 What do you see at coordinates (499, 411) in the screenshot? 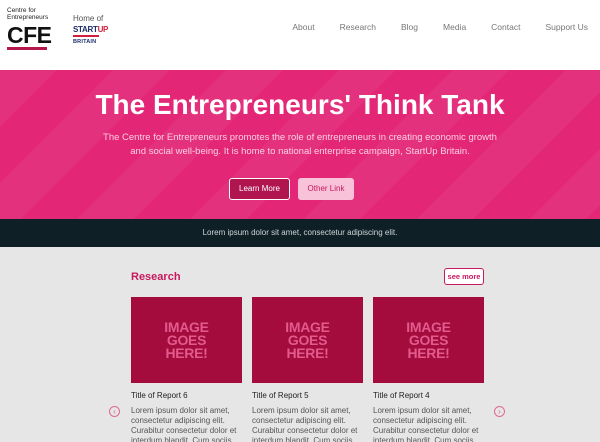
I see `chevron-right-icon: ›` at bounding box center [499, 411].